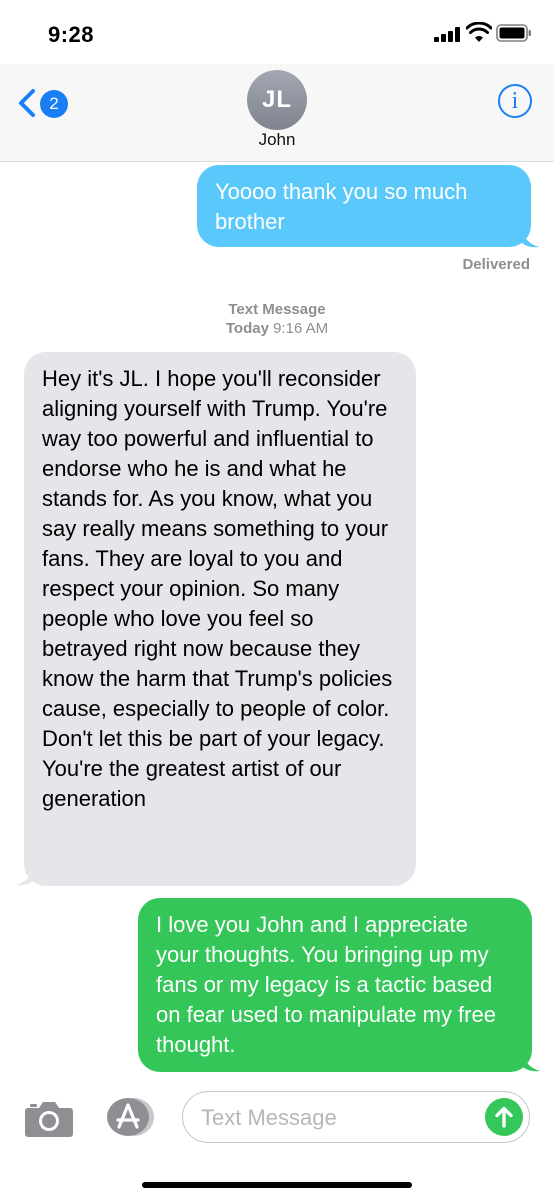 The height and width of the screenshot is (1200, 554). I want to click on wifi-icon, so click(479, 32).